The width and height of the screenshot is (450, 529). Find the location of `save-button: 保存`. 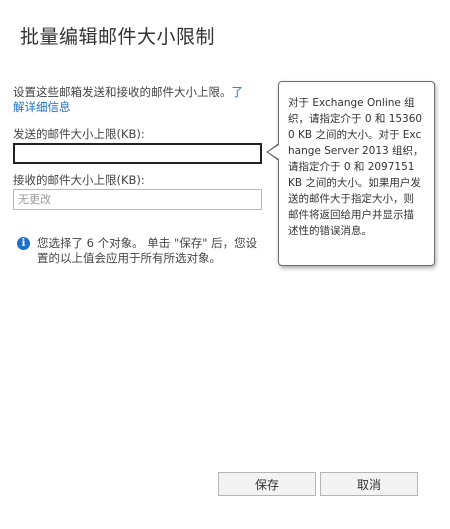

save-button: 保存 is located at coordinates (267, 484).